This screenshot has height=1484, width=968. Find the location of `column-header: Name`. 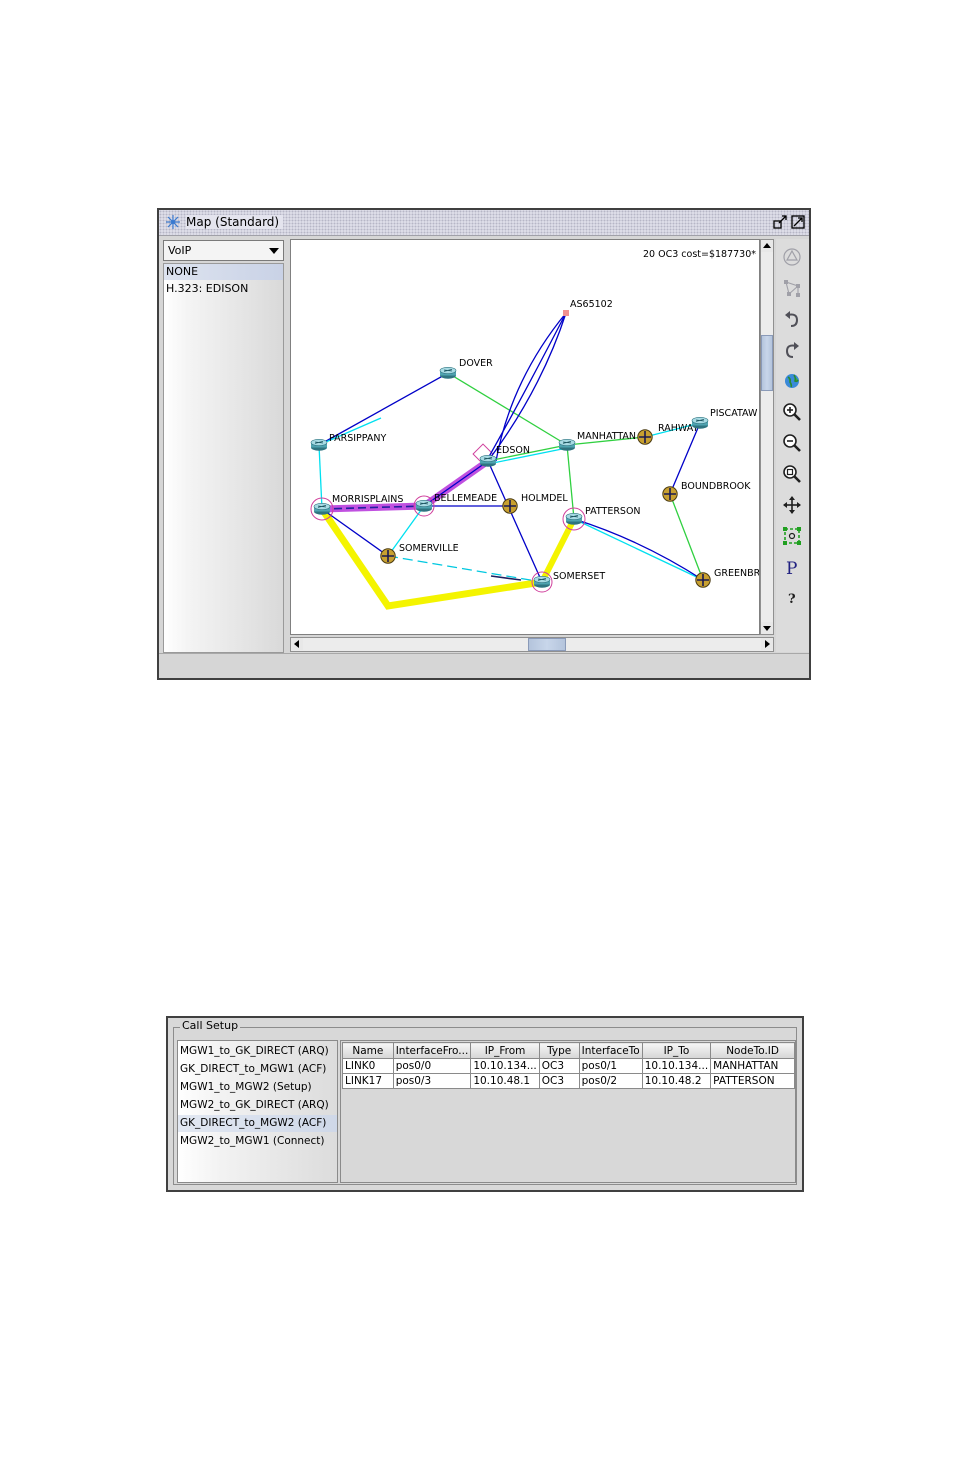

column-header: Name is located at coordinates (368, 1050).